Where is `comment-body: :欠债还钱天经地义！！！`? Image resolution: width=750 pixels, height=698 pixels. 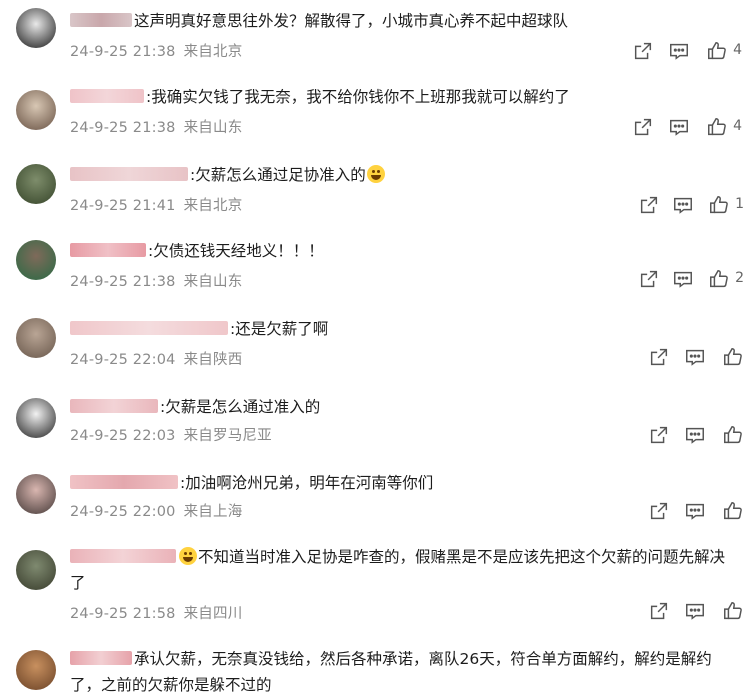 comment-body: :欠债还钱天经地义！！！ is located at coordinates (236, 251).